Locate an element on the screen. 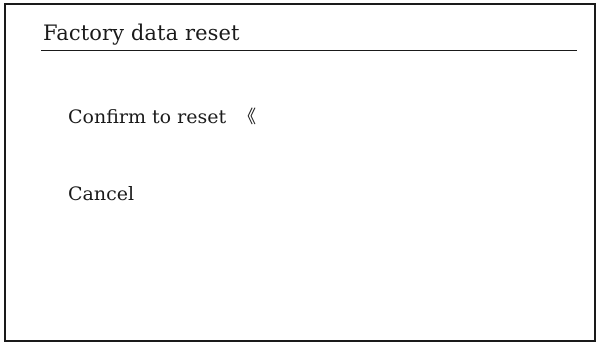 This screenshot has width=600, height=346. selection-marker-icon: 《 is located at coordinates (247, 117).